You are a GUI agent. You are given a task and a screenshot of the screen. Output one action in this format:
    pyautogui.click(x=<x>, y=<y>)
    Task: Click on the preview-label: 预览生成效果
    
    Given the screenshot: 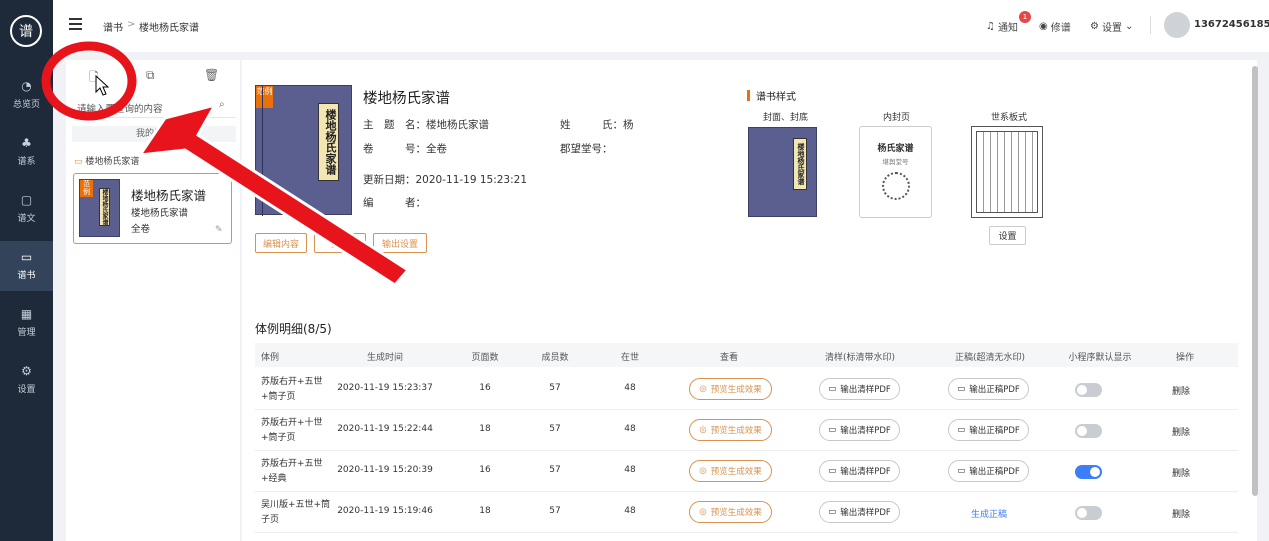 What is the action you would take?
    pyautogui.click(x=736, y=390)
    